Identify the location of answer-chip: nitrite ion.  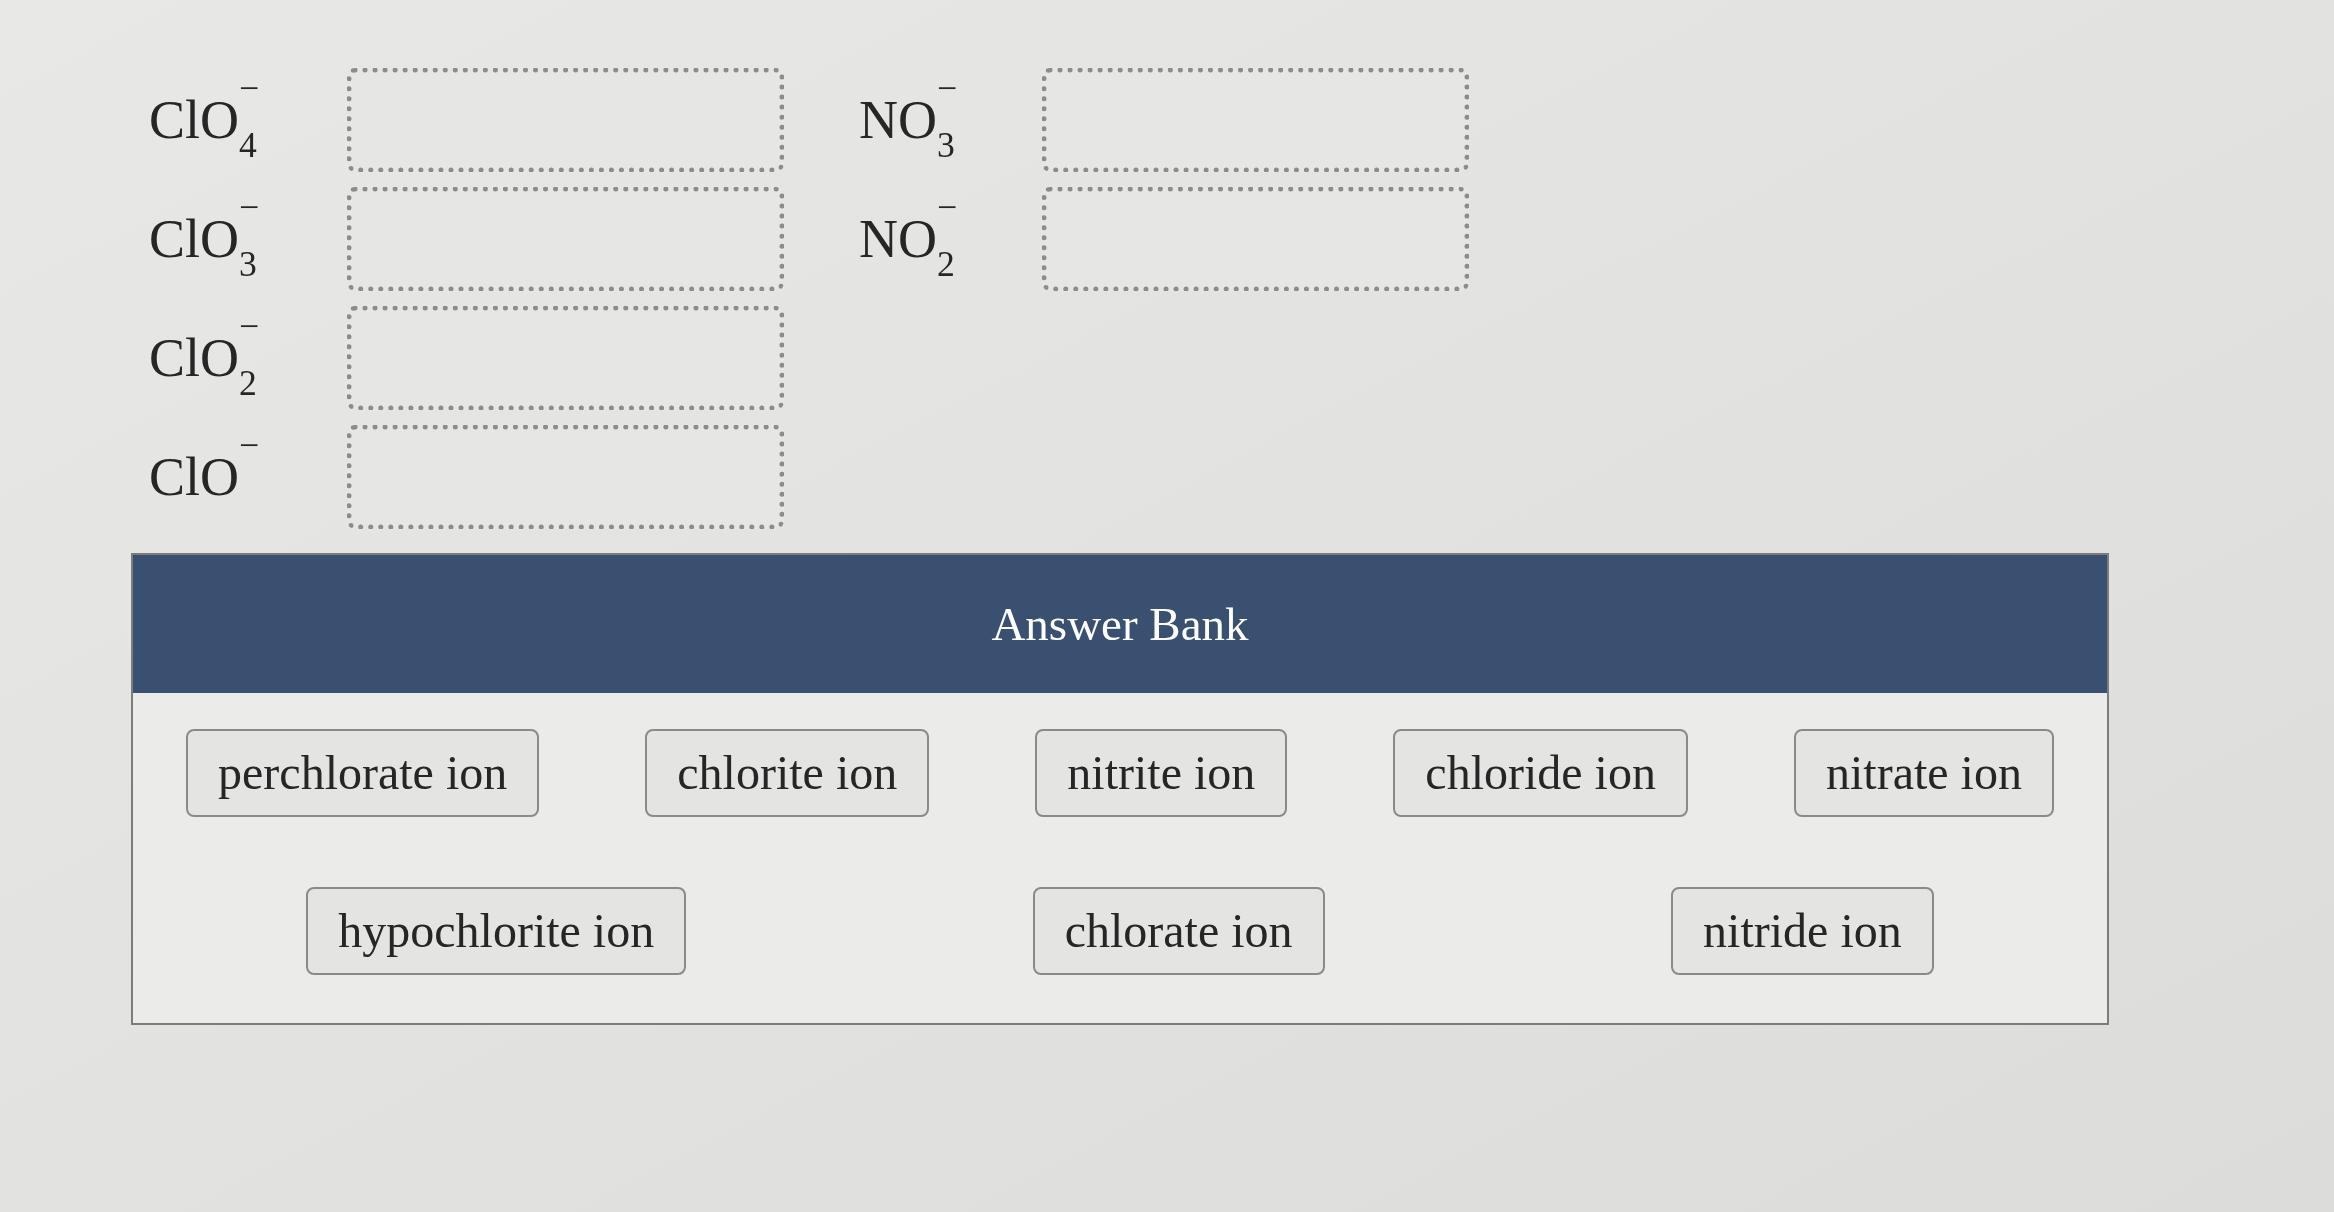
(1161, 773).